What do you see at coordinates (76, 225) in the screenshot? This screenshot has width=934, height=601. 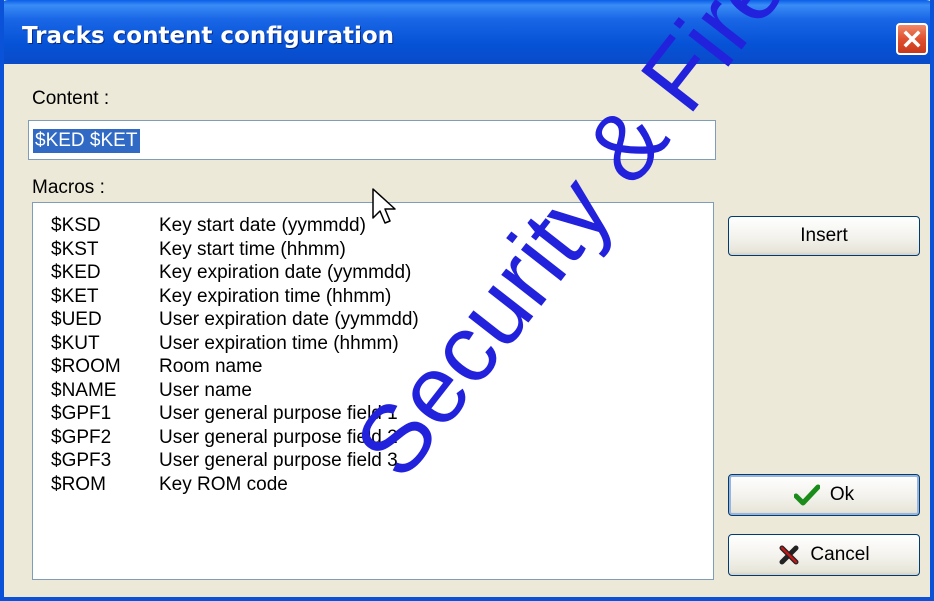 I see `macro-code: $KSD` at bounding box center [76, 225].